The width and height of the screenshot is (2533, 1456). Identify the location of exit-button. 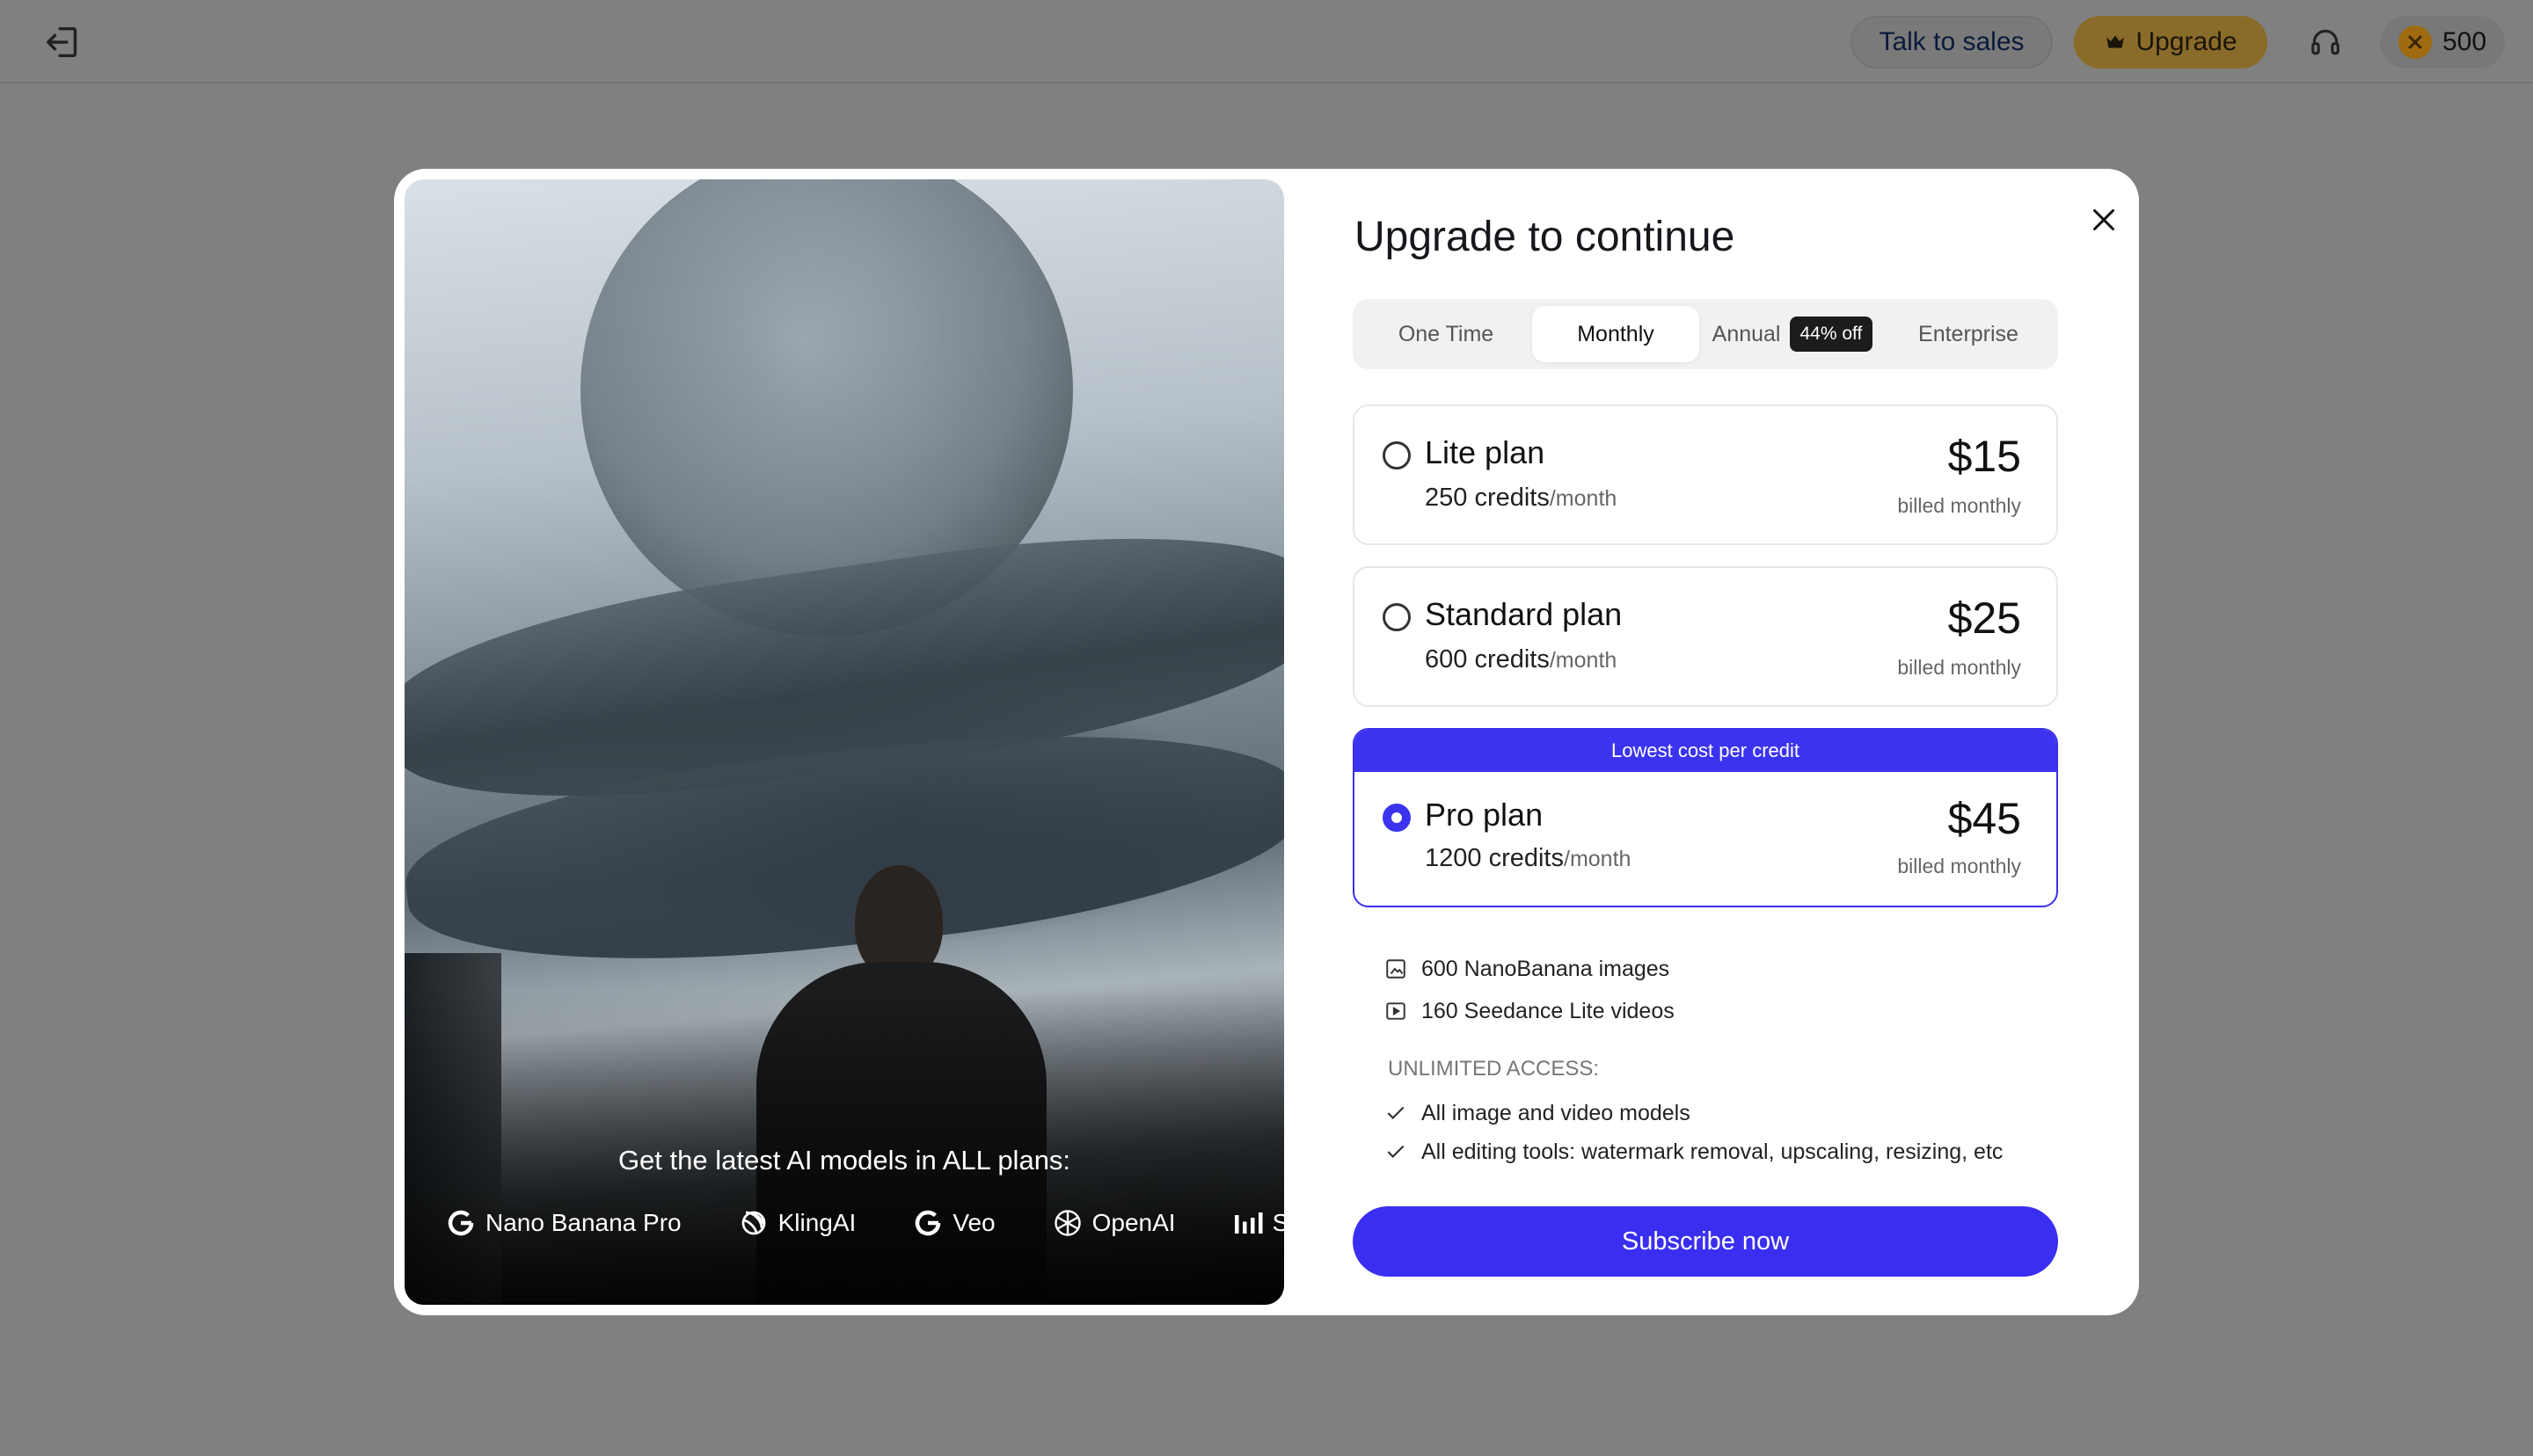
(64, 42).